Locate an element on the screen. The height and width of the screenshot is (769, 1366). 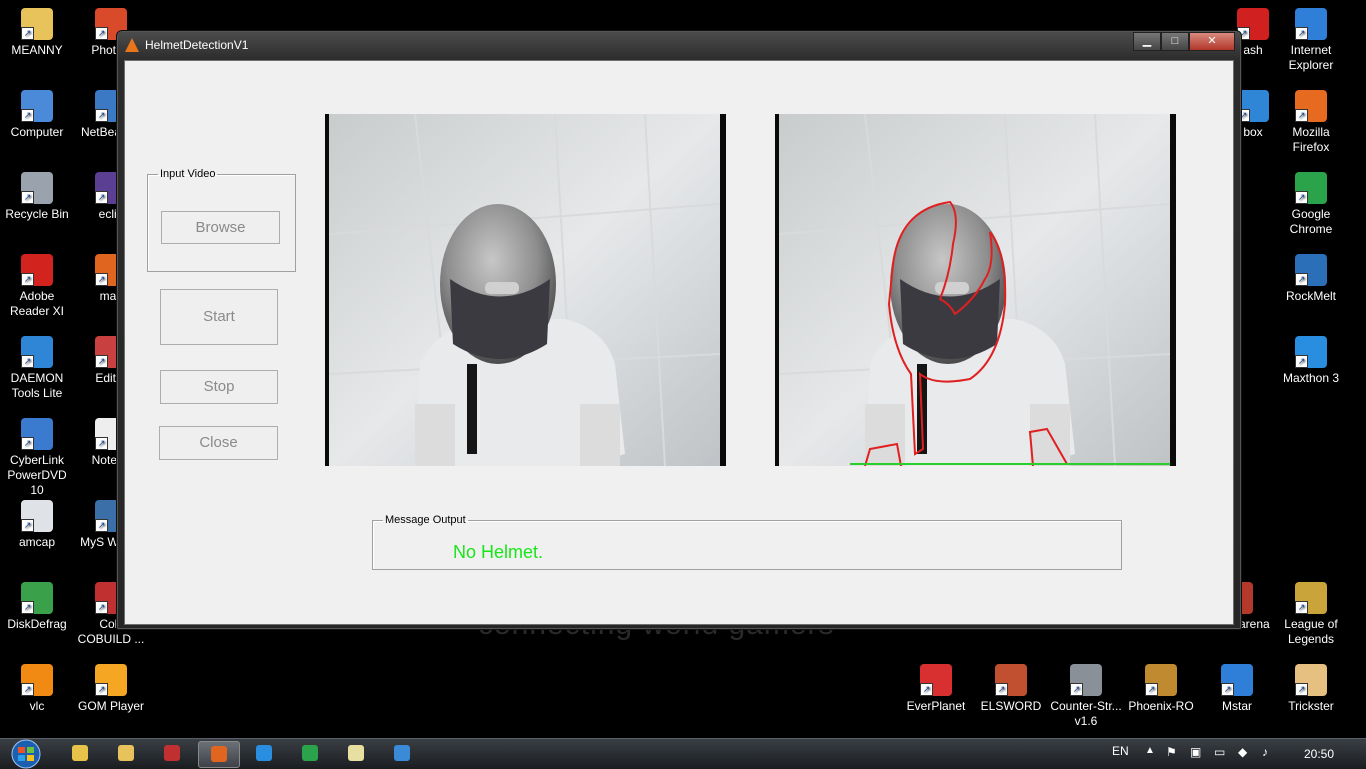
daemon-tools-icon: ↗ is located at coordinates (37, 352).